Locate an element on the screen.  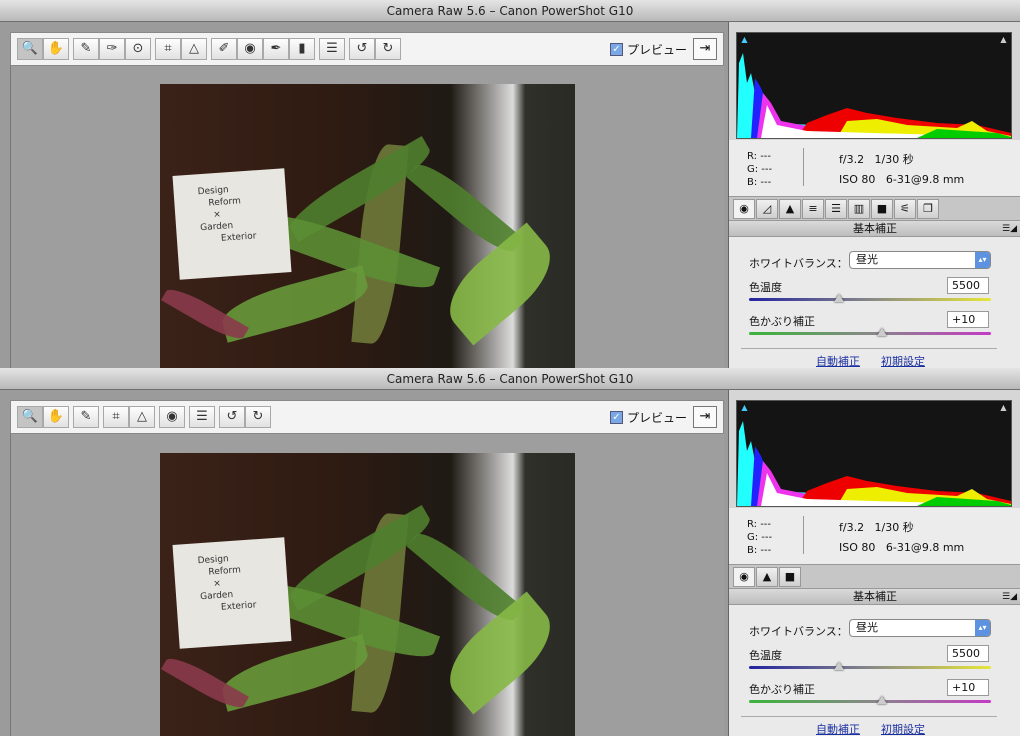
color-sampler-tool-icon: ✑ is located at coordinates (112, 48).